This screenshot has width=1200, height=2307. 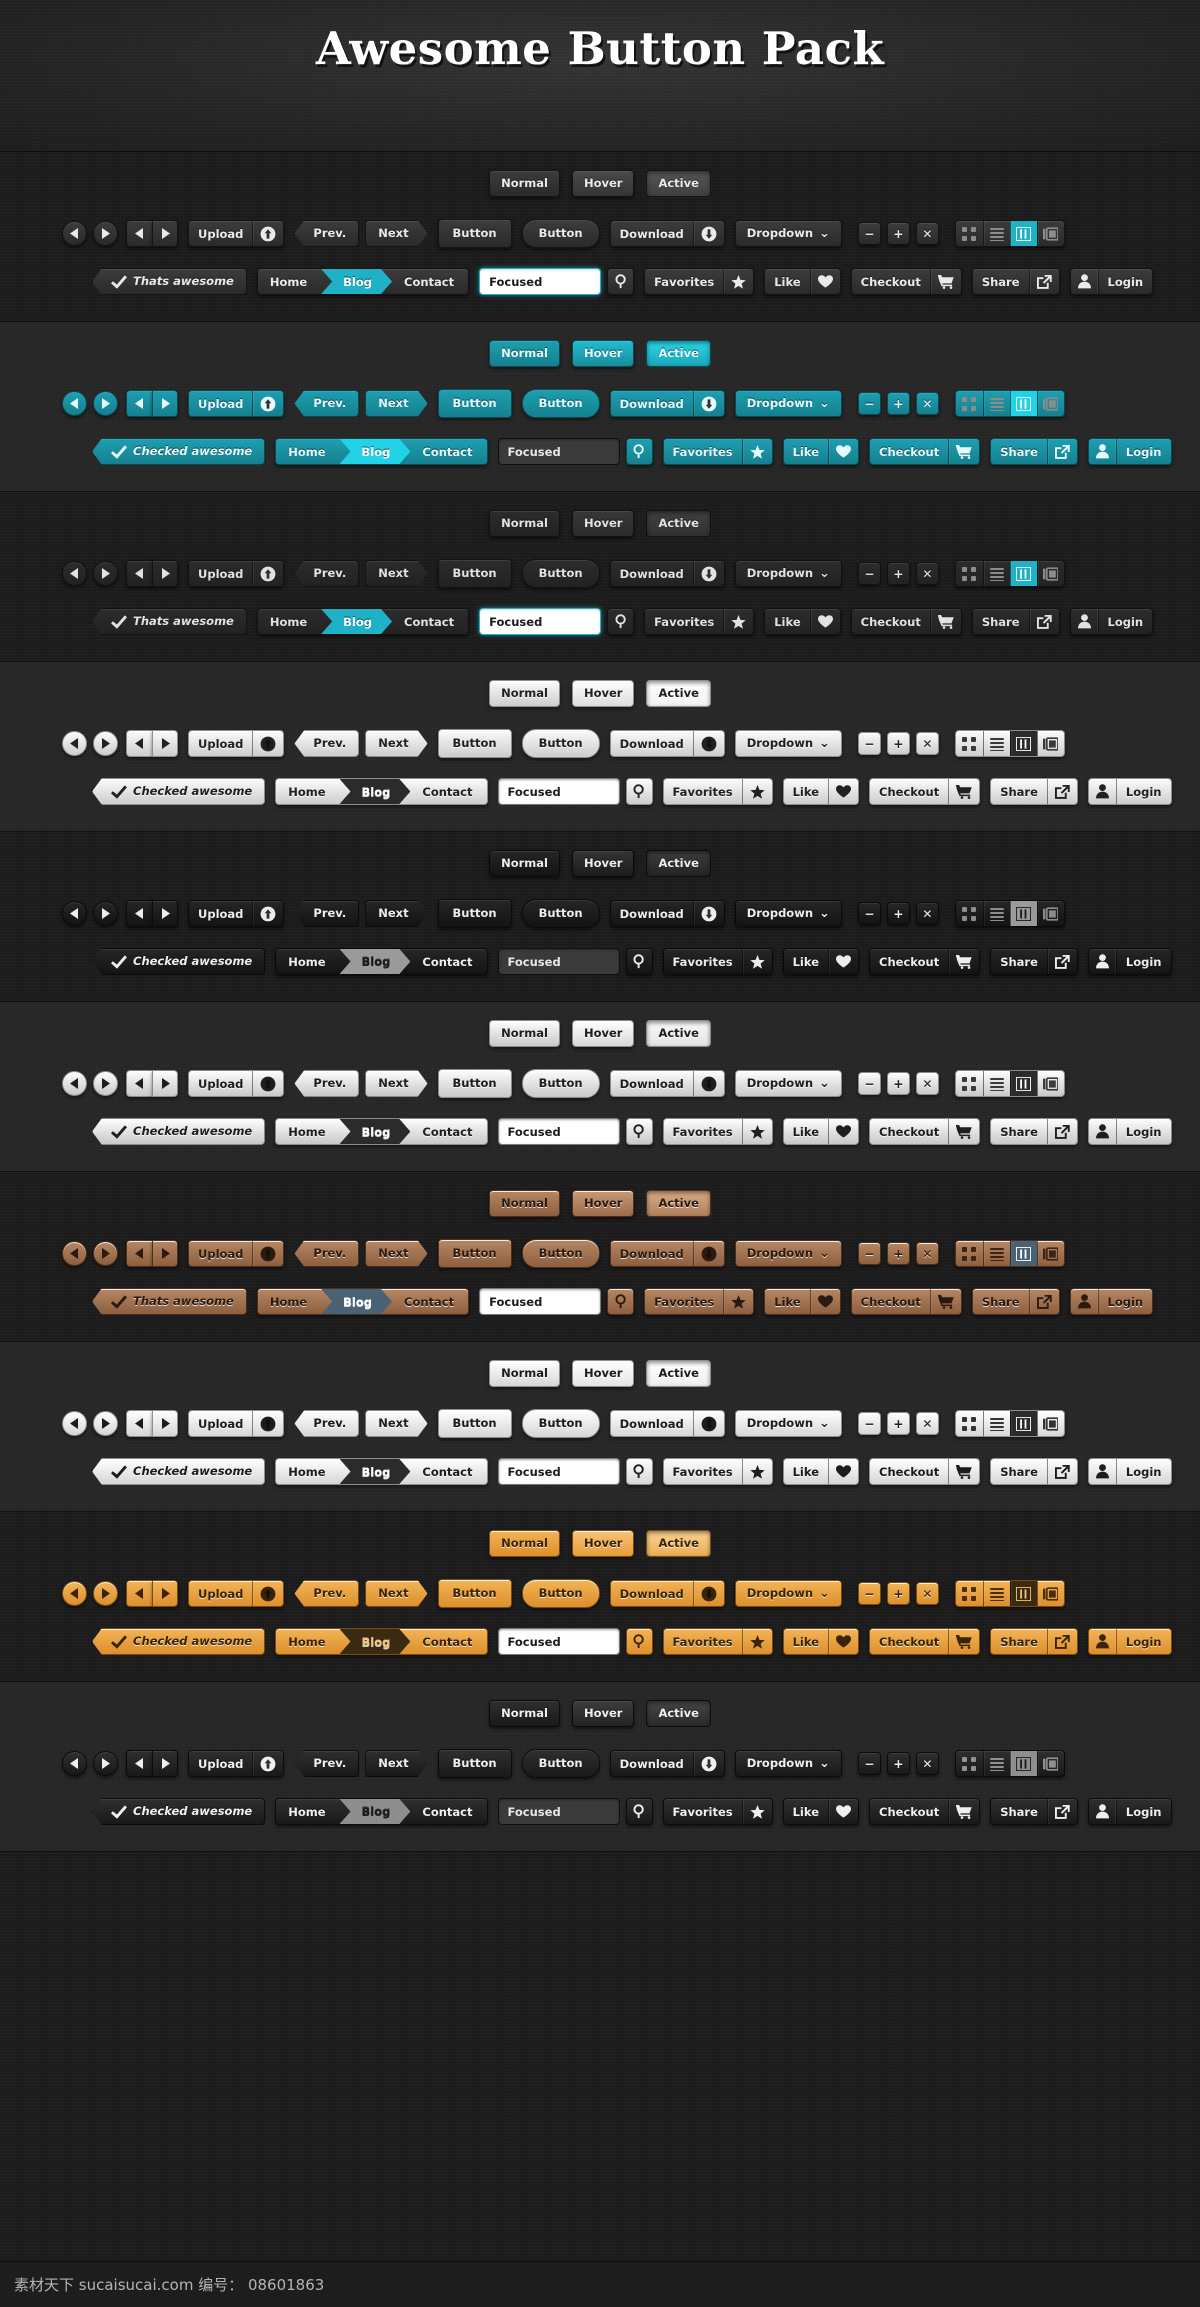 What do you see at coordinates (540, 621) in the screenshot?
I see `search-input: Focused` at bounding box center [540, 621].